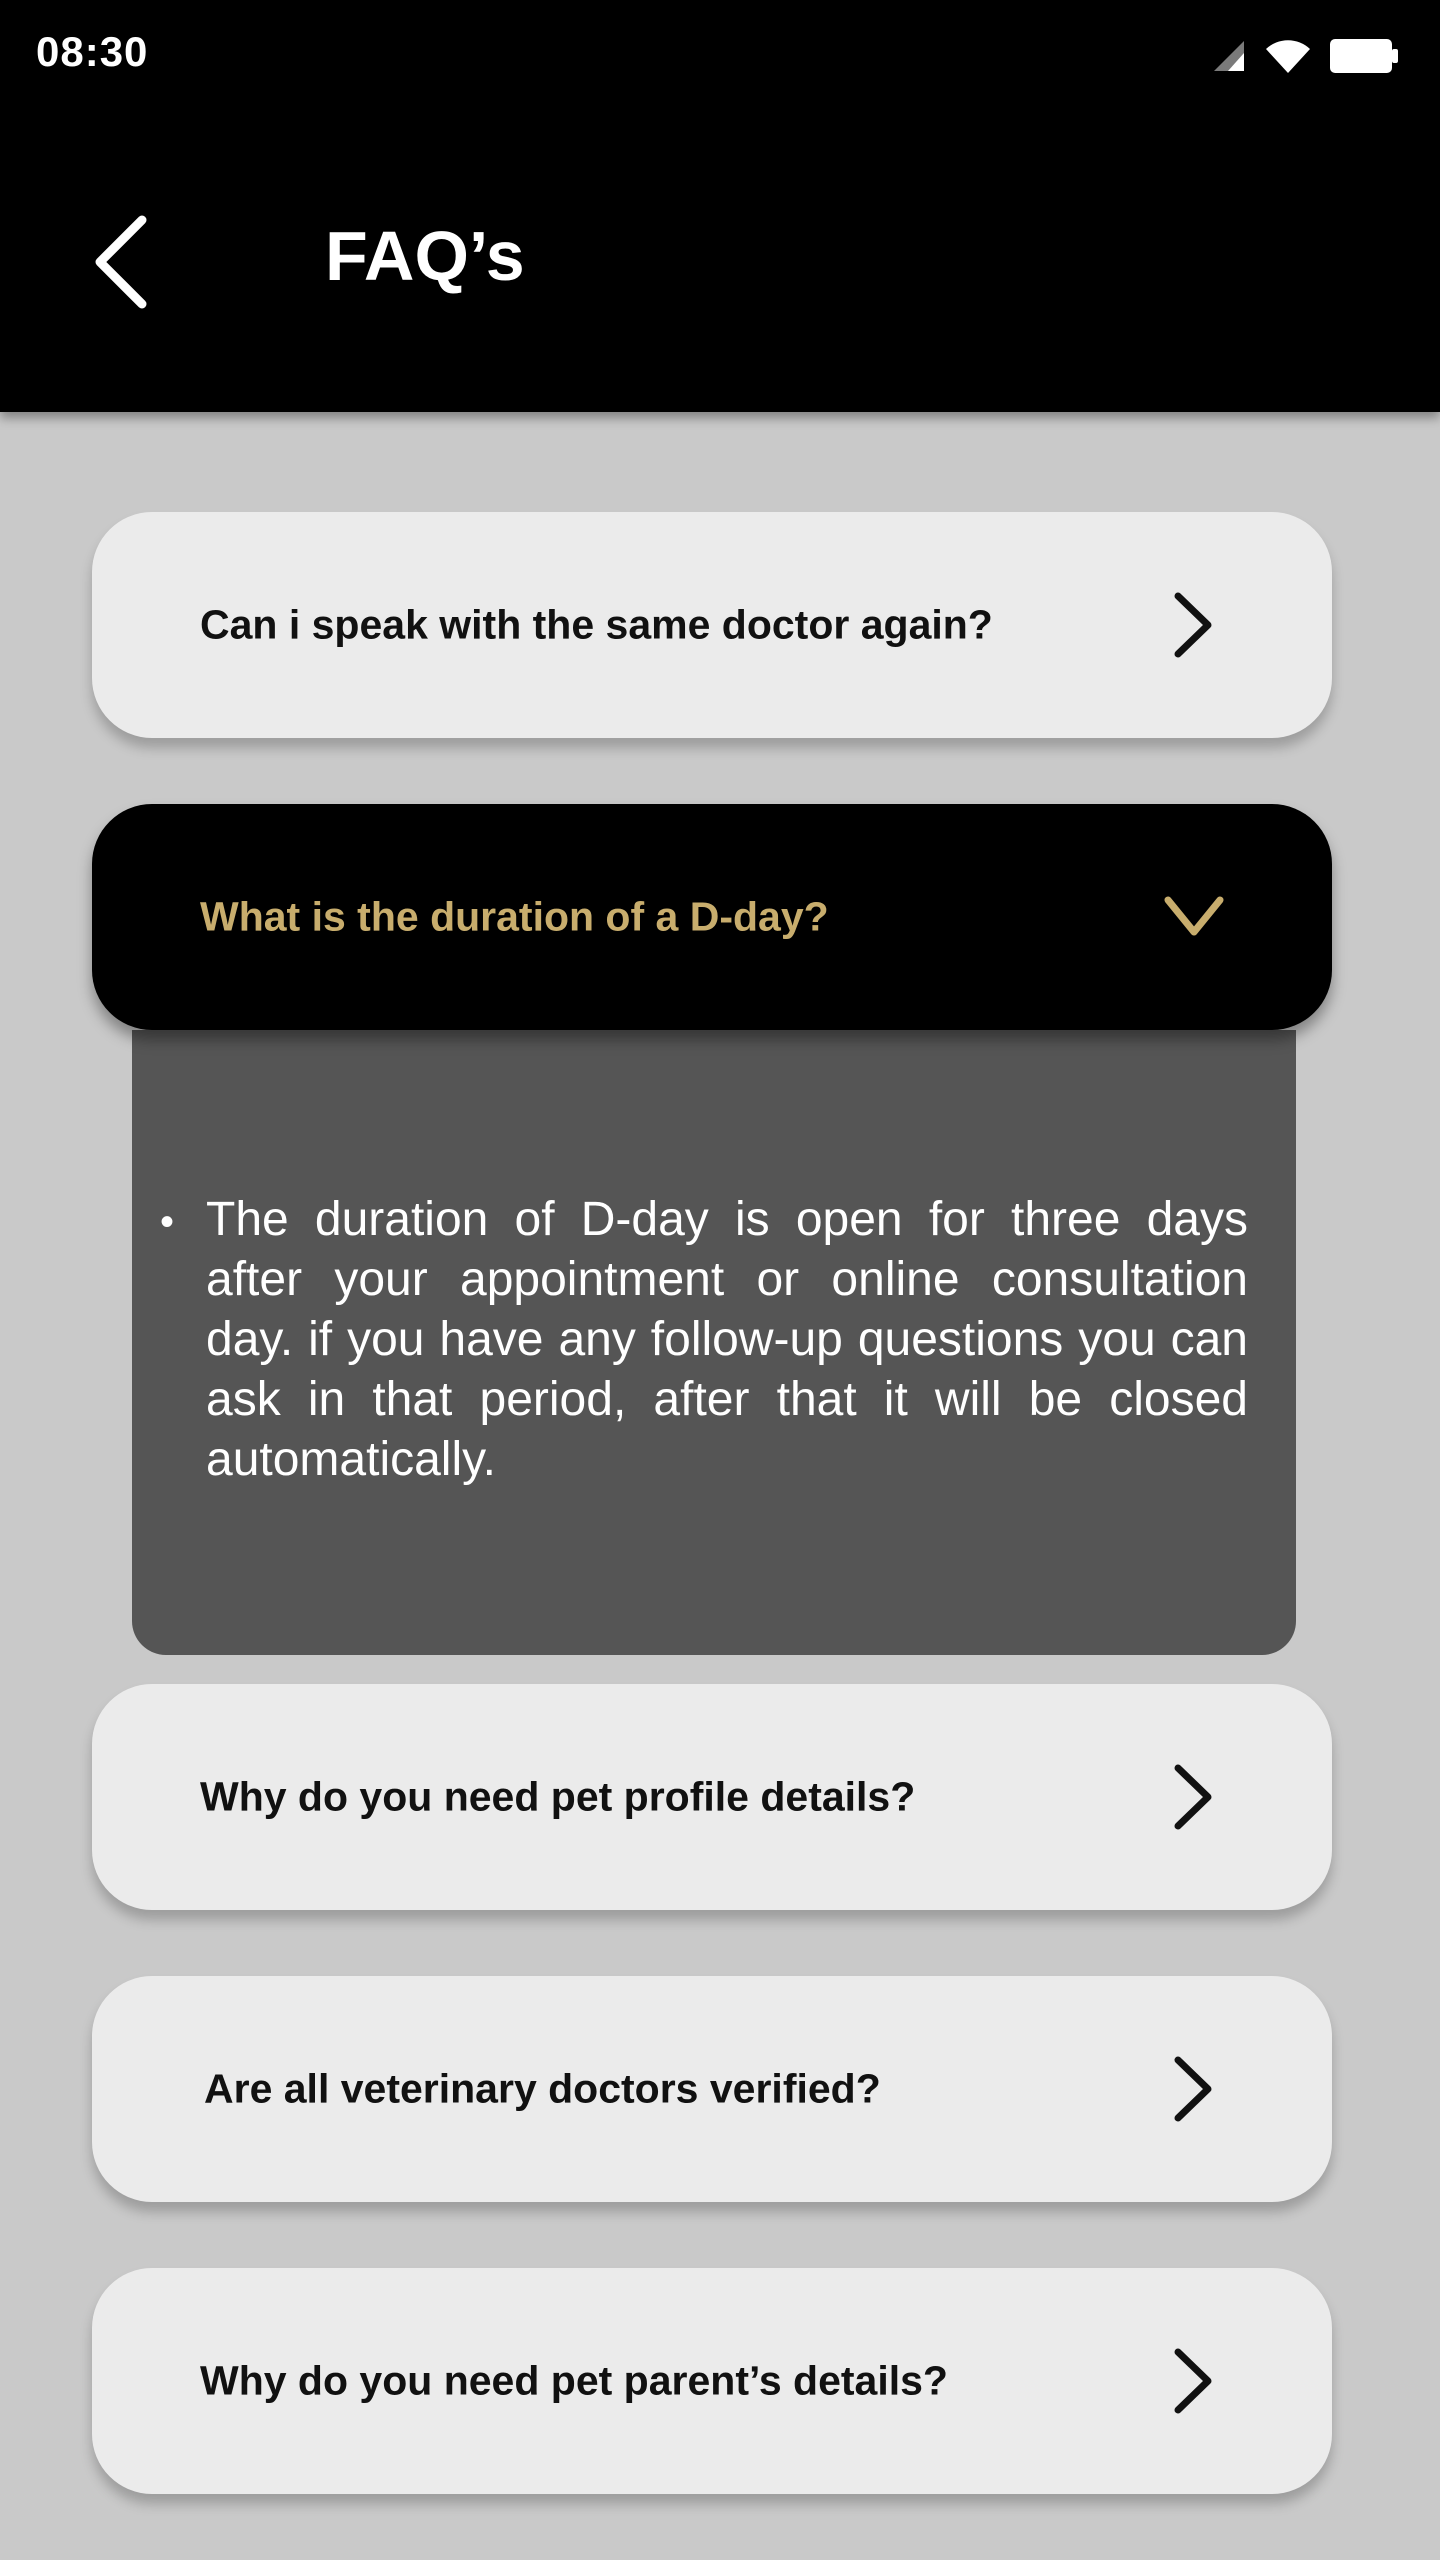 The height and width of the screenshot is (2560, 1440). What do you see at coordinates (425, 256) in the screenshot?
I see `page-title: FAQ’s` at bounding box center [425, 256].